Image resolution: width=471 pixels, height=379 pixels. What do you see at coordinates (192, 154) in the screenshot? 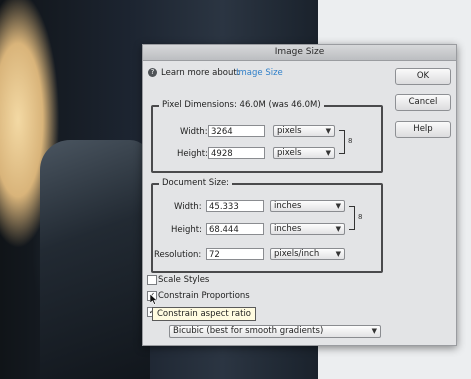
I see `pixel-height-label: Height:` at bounding box center [192, 154].